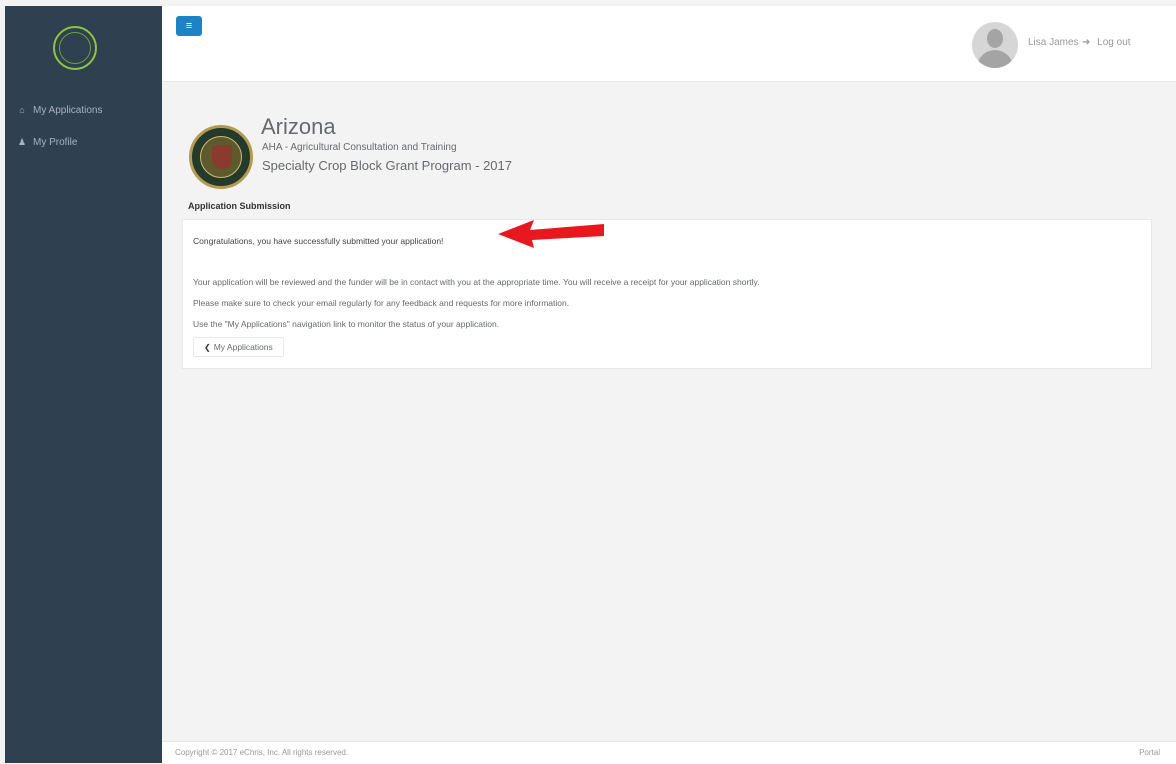 This screenshot has width=1176, height=764. What do you see at coordinates (55, 142) in the screenshot?
I see `sidebar-item-label: My Profile` at bounding box center [55, 142].